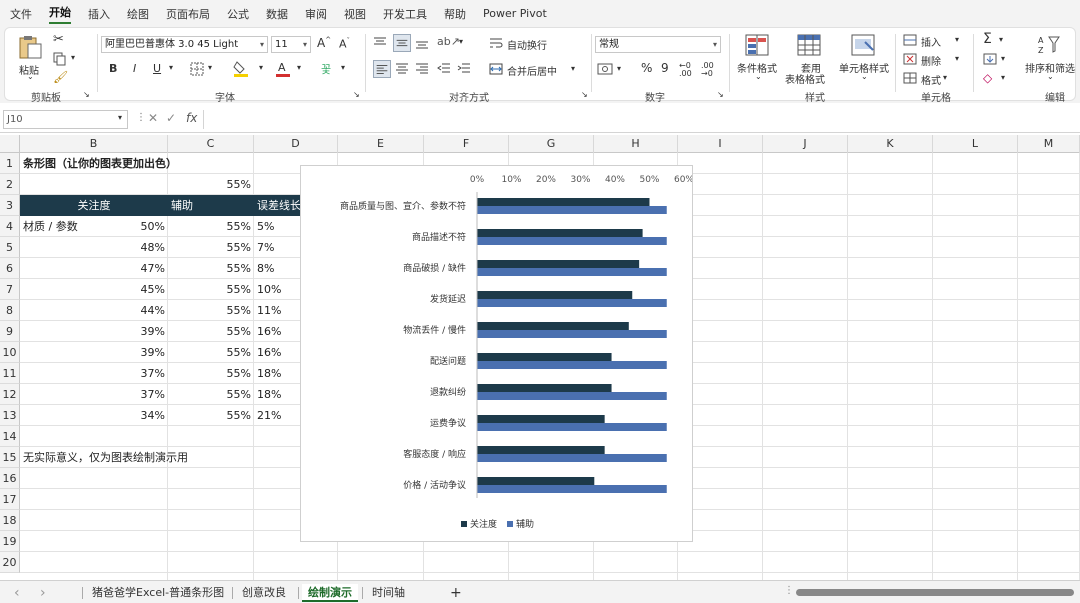 This screenshot has width=1080, height=603. Describe the element at coordinates (10, 562) in the screenshot. I see `row-header-20: 20` at that location.